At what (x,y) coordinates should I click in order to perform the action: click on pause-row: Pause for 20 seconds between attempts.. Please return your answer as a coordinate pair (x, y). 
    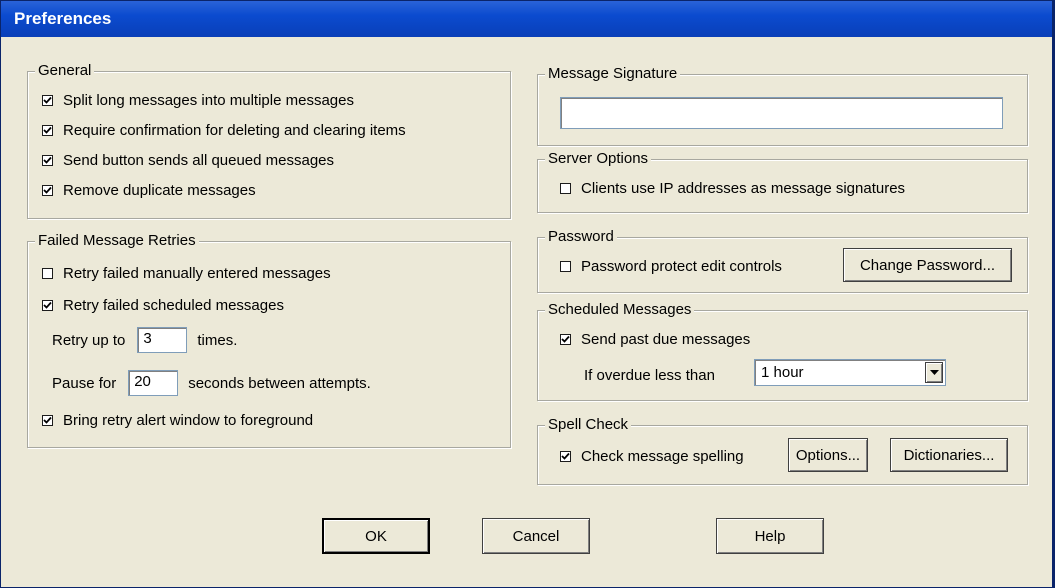
    Looking at the image, I should click on (211, 383).